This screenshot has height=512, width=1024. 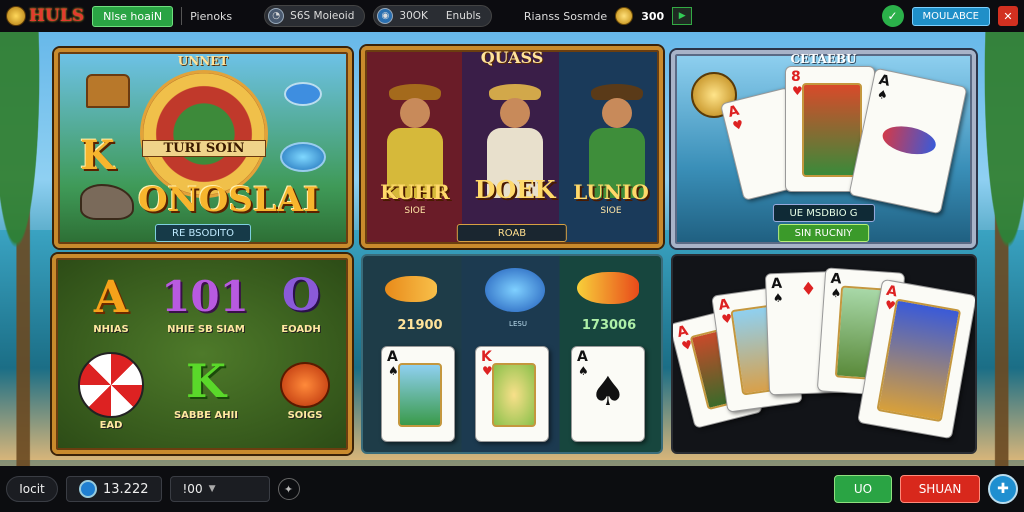 What do you see at coordinates (1003, 489) in the screenshot?
I see `expand-icon: ✚` at bounding box center [1003, 489].